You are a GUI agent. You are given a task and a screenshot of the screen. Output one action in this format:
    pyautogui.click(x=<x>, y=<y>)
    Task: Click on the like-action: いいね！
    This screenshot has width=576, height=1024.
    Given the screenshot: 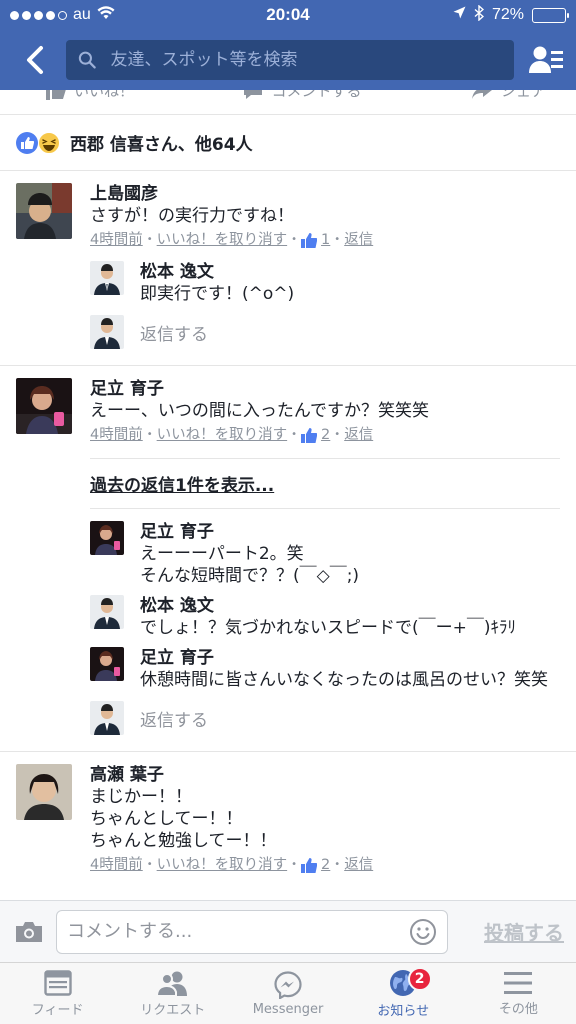 What is the action you would take?
    pyautogui.click(x=90, y=95)
    